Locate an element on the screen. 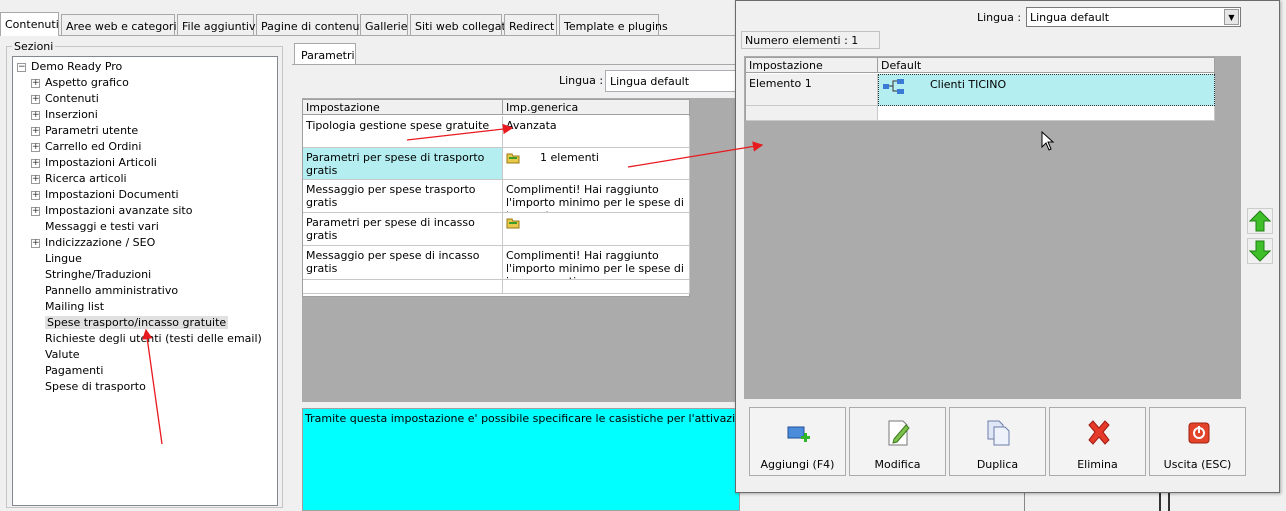 This screenshot has width=1286, height=511. tab-contenuti: Contenuti is located at coordinates (29, 24).